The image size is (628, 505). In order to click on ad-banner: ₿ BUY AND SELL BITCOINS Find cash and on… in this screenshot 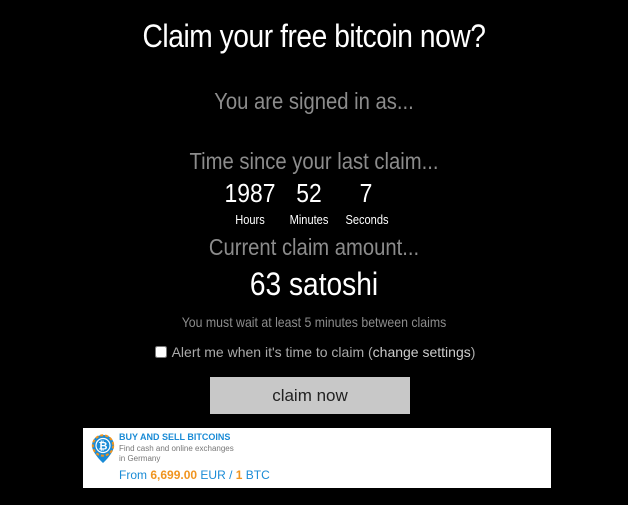, I will do `click(317, 458)`.